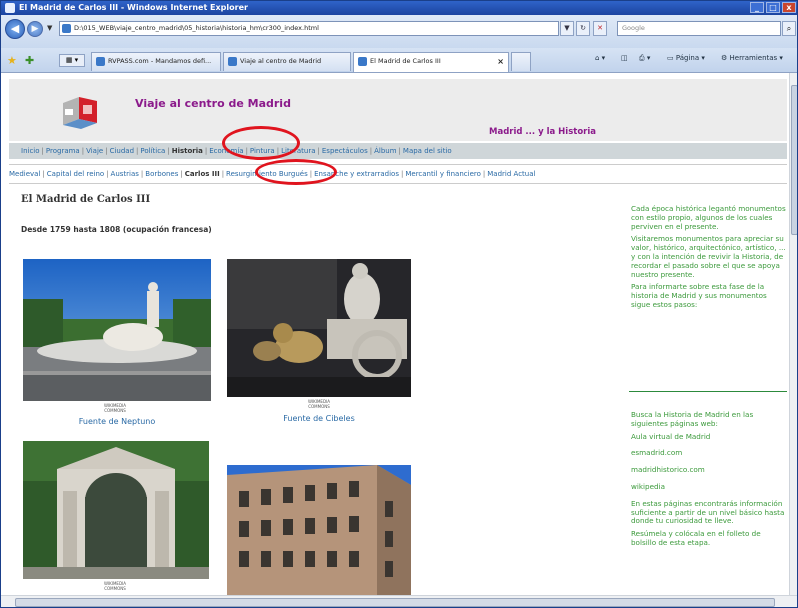 This screenshot has height=608, width=798. Describe the element at coordinates (789, 7) in the screenshot. I see `close-button: x` at that location.